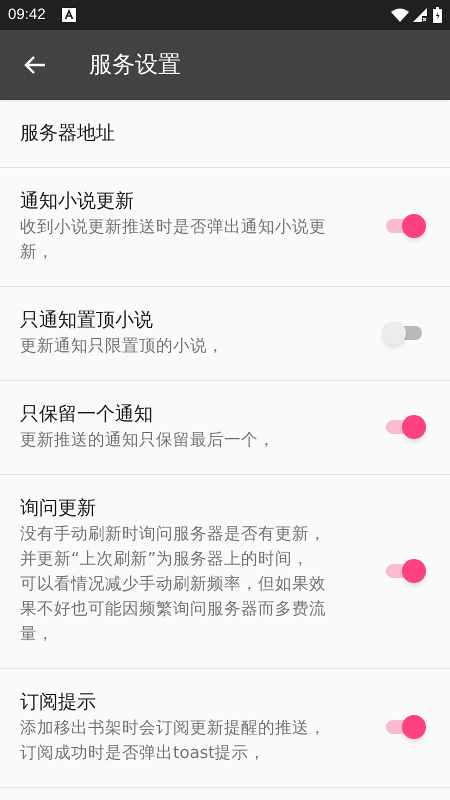 The image size is (450, 800). Describe the element at coordinates (135, 65) in the screenshot. I see `screen-title: 服务设置` at that location.